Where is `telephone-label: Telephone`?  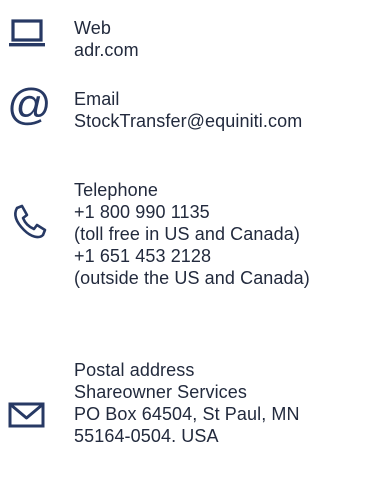 telephone-label: Telephone is located at coordinates (116, 190).